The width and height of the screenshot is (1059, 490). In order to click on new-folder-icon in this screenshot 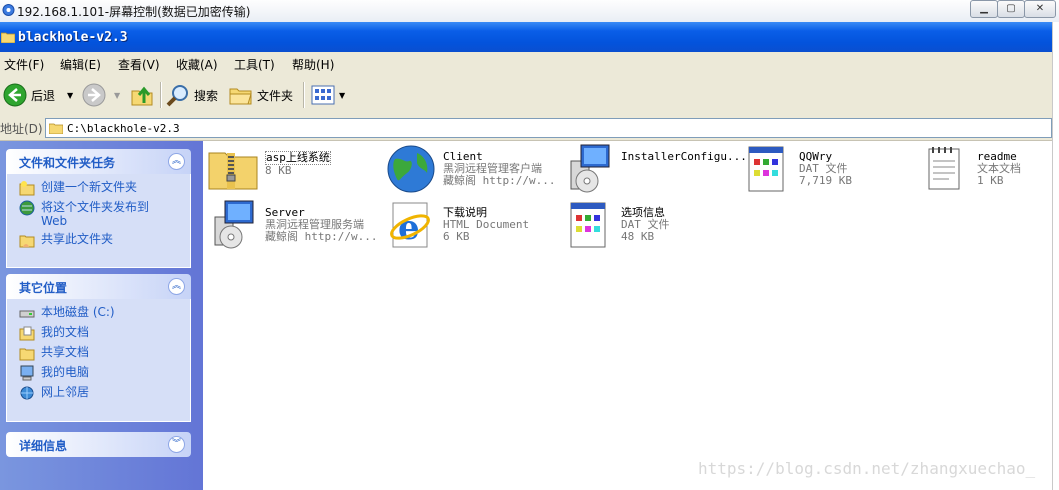, I will do `click(27, 188)`.